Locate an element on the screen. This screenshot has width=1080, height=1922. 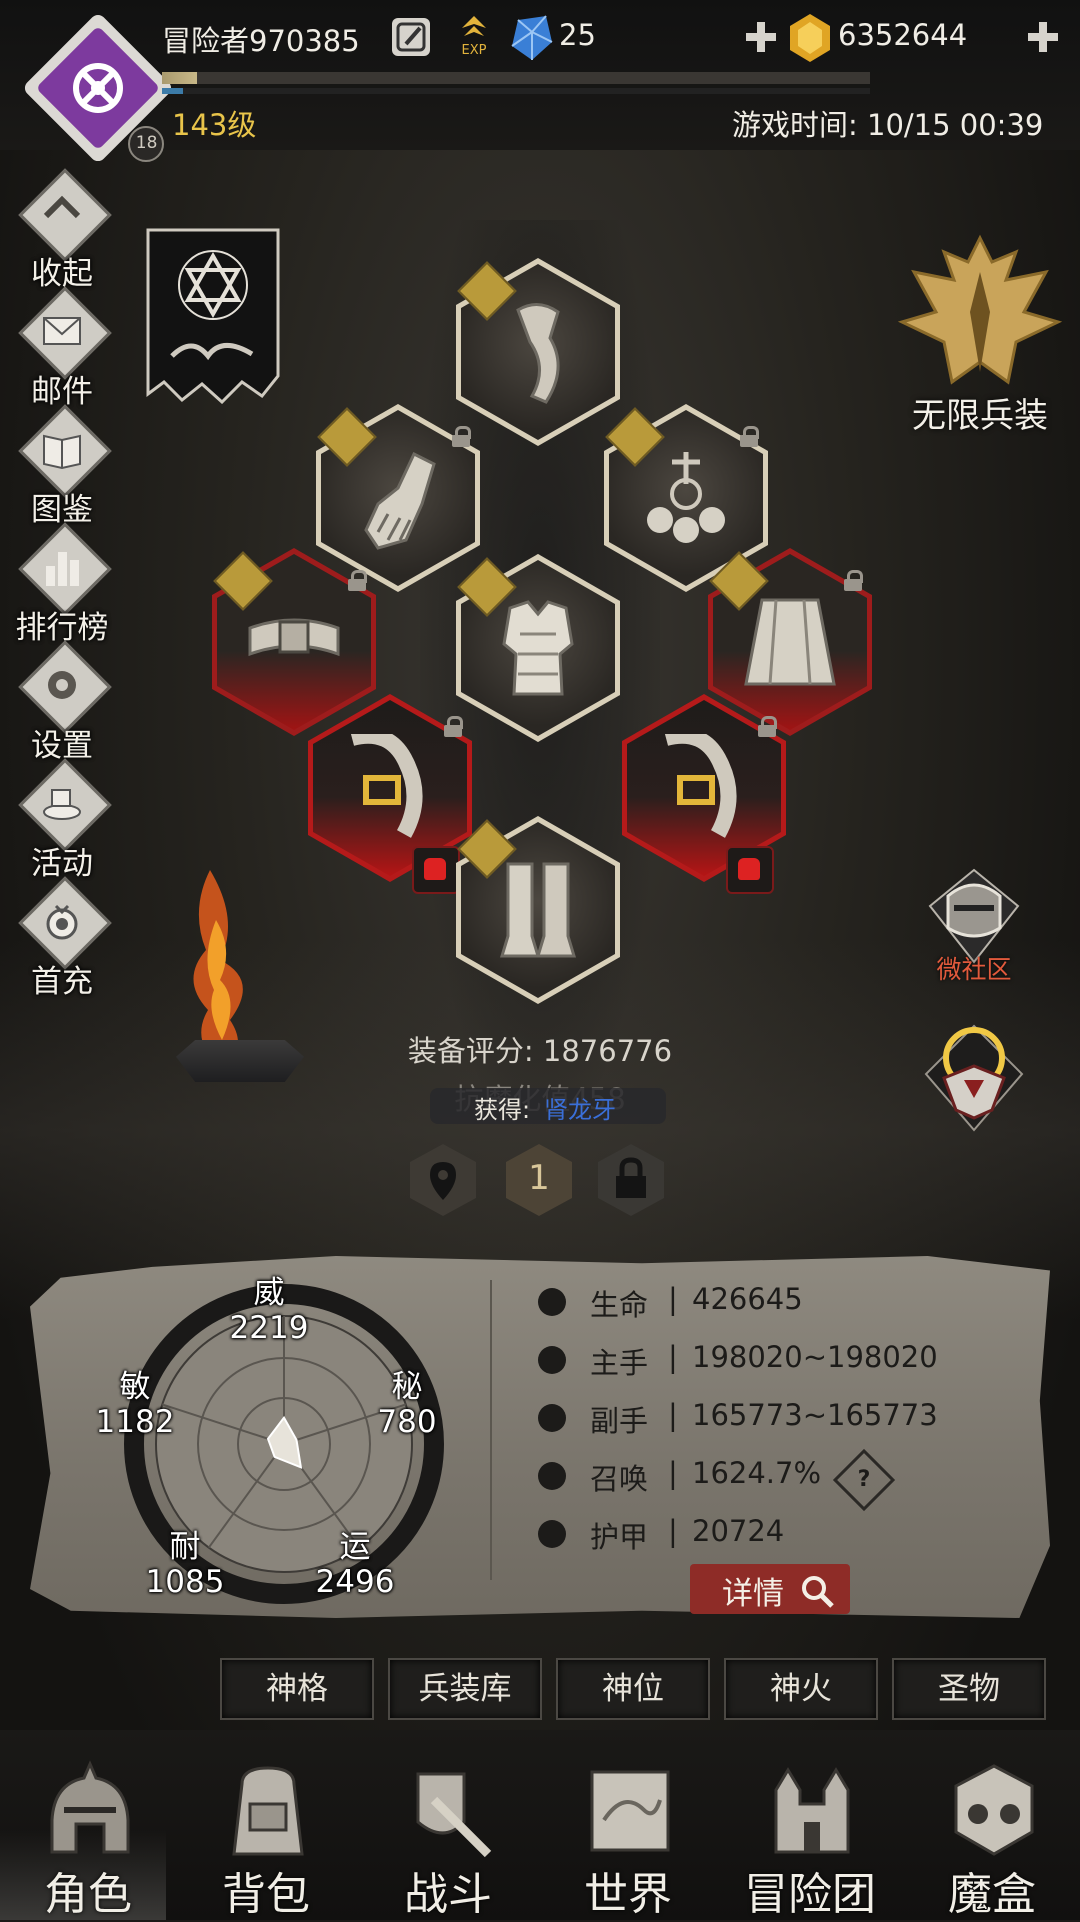
magic-box-icon is located at coordinates (994, 1810).